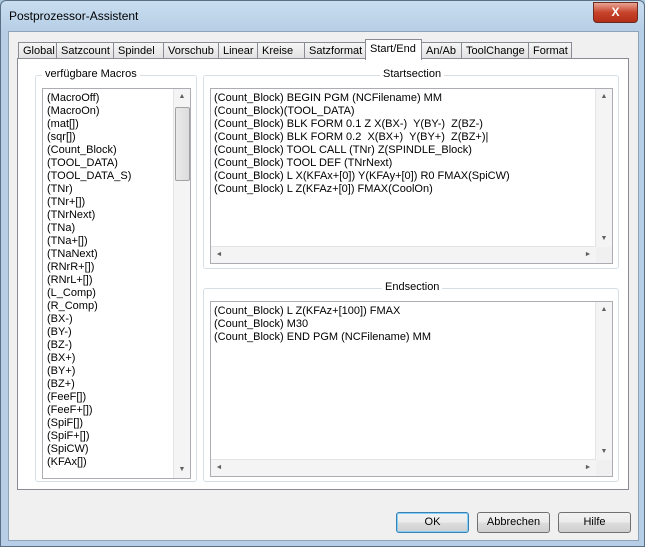 This screenshot has height=547, width=645. What do you see at coordinates (91, 74) in the screenshot?
I see `macros-group-label: verfügbare Macros` at bounding box center [91, 74].